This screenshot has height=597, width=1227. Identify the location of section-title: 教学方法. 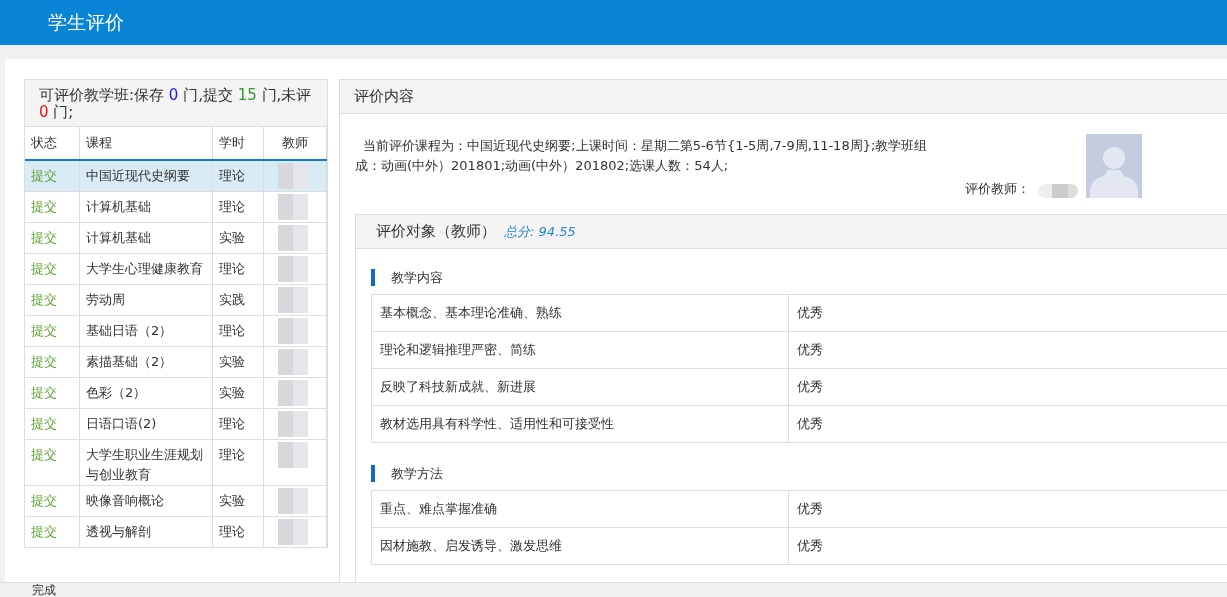
(799, 473).